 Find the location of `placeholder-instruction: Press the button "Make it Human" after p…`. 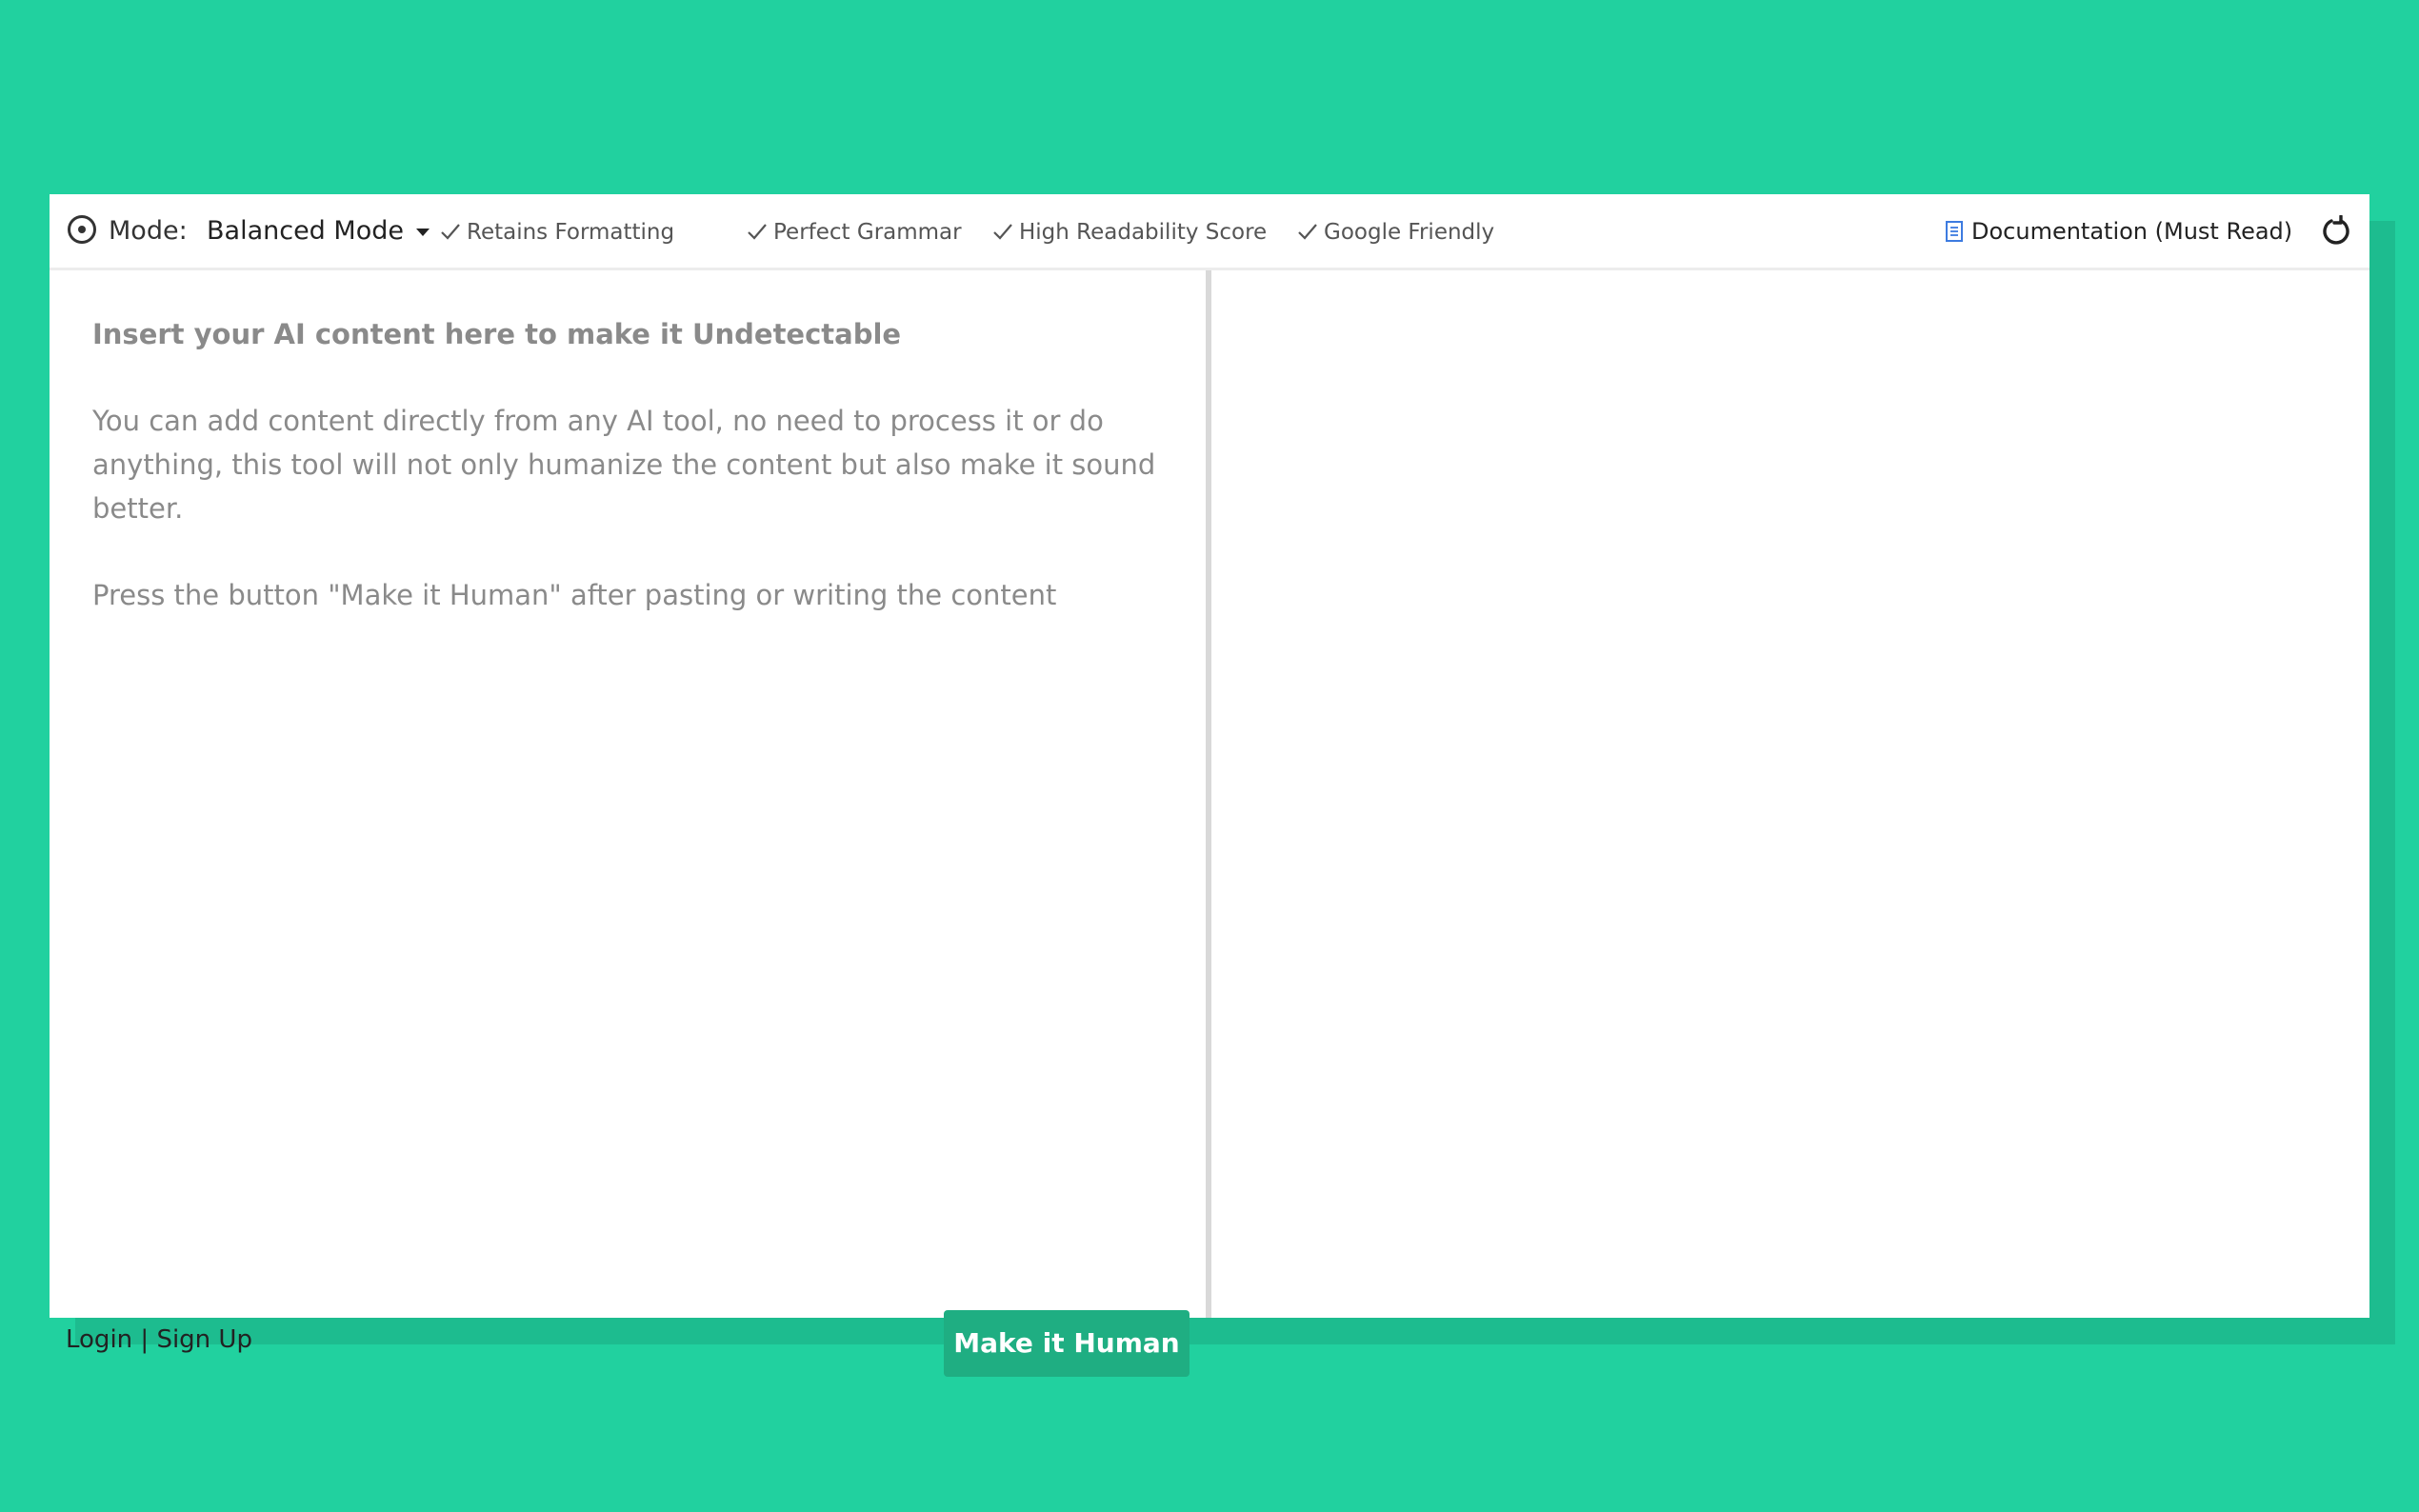

placeholder-instruction: Press the button "Make it Human" after p… is located at coordinates (574, 595).